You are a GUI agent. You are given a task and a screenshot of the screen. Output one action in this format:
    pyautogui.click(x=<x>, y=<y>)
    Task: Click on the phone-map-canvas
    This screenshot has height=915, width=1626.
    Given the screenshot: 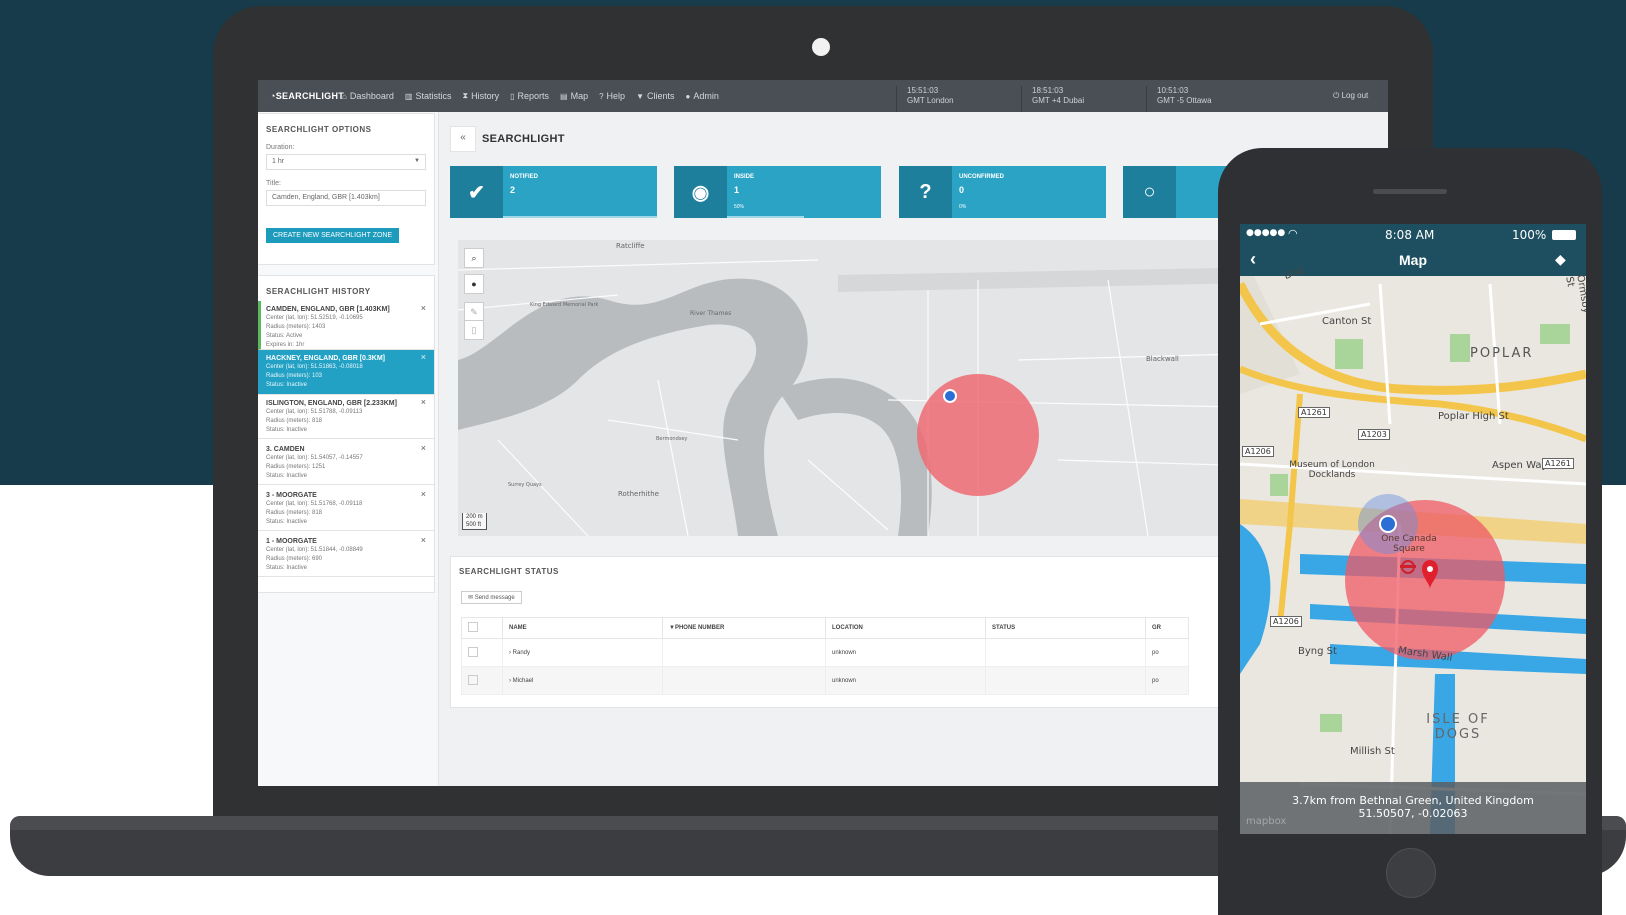 What is the action you would take?
    pyautogui.click(x=1413, y=529)
    